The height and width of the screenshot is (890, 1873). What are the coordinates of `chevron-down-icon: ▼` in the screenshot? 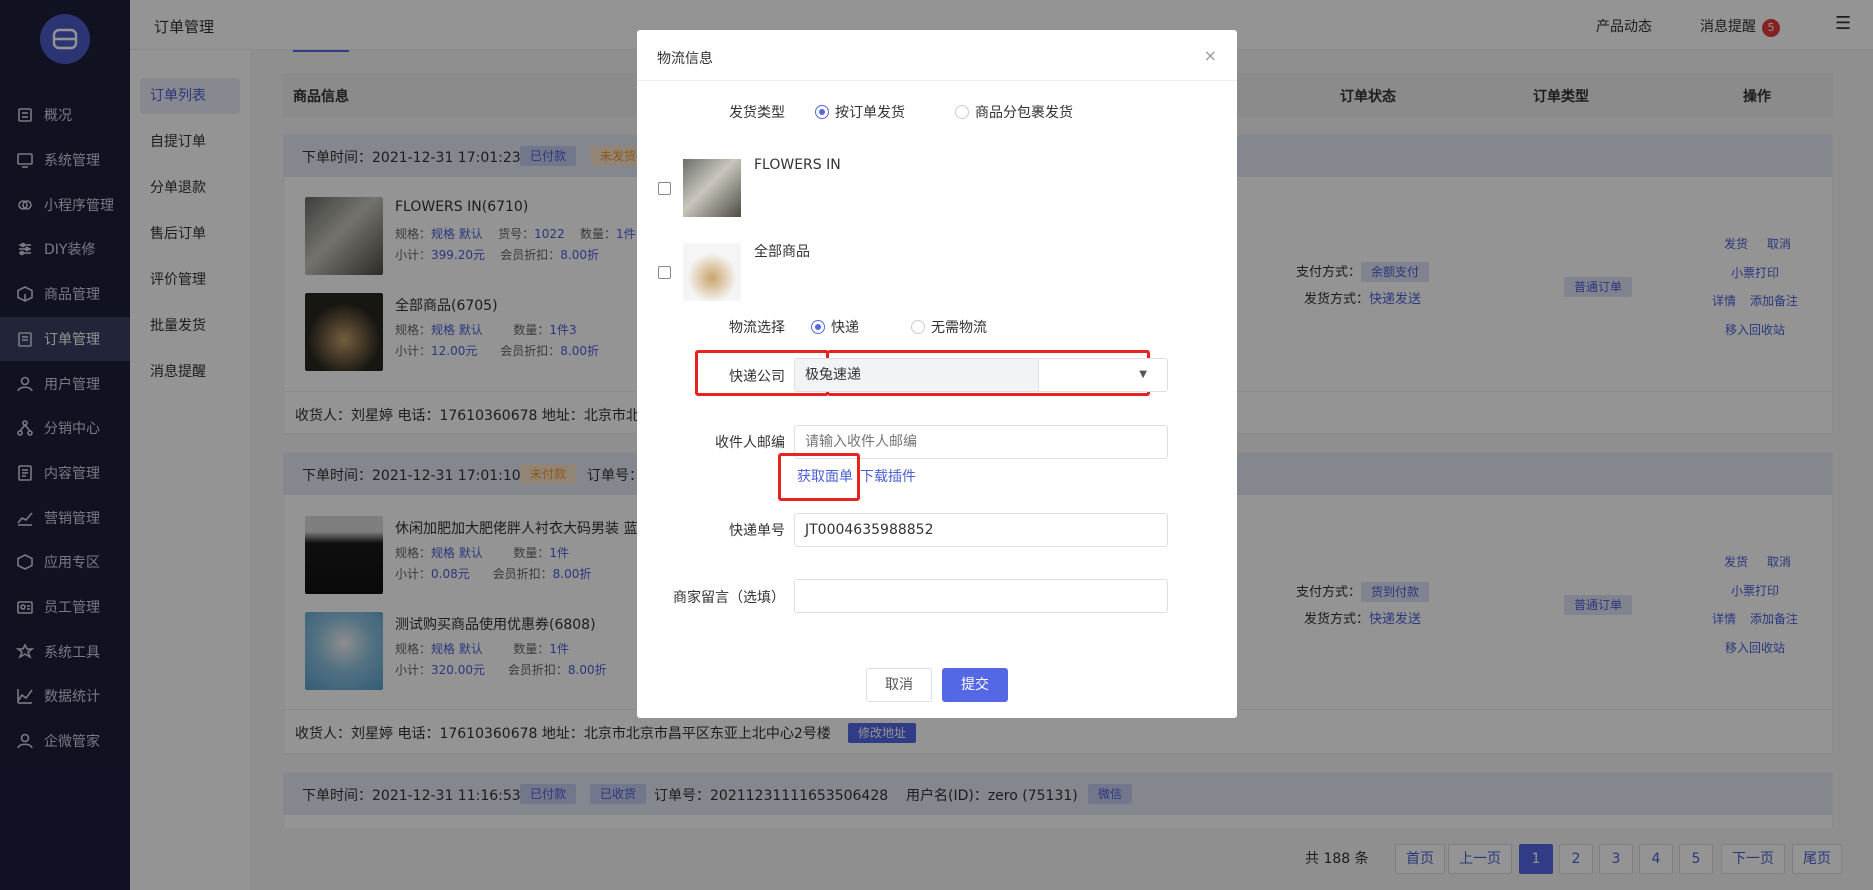 It's located at (1143, 375).